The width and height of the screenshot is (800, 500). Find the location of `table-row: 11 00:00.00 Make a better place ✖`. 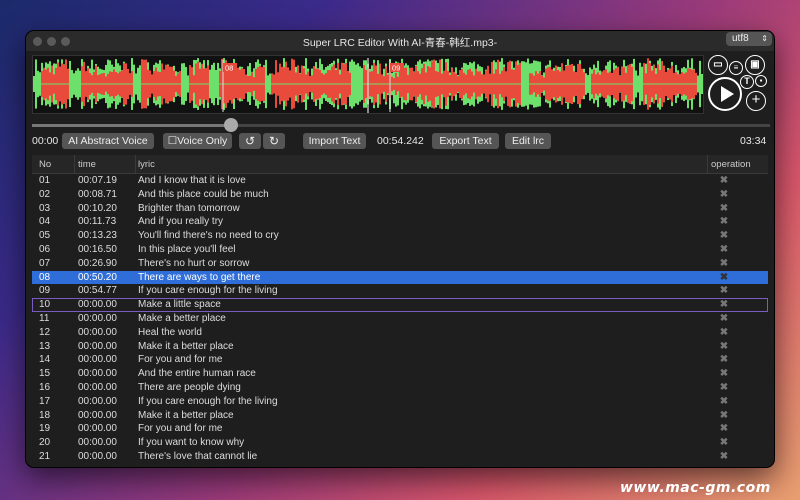

table-row: 11 00:00.00 Make a better place ✖ is located at coordinates (400, 319).